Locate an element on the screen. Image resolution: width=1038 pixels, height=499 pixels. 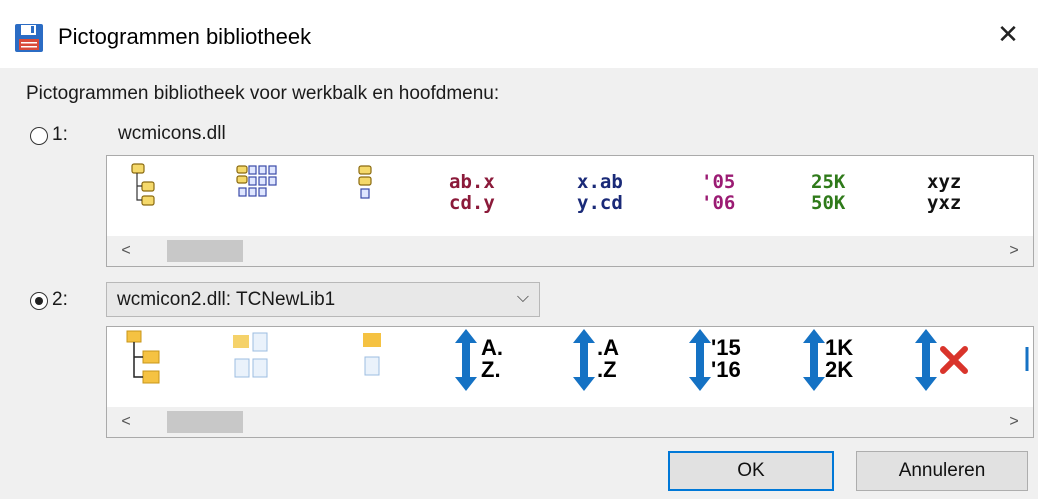
chevron-down-icon: ⌵ is located at coordinates (522, 297).